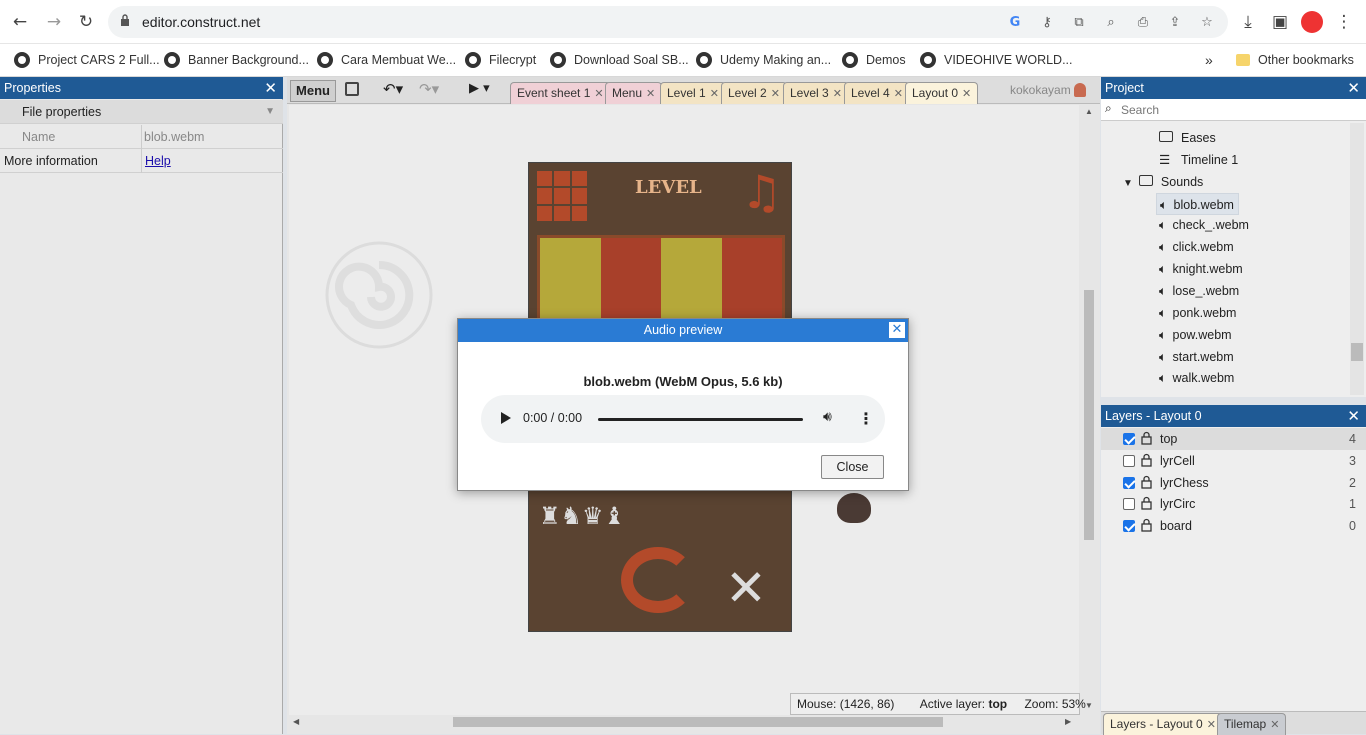 The height and width of the screenshot is (735, 1366). Describe the element at coordinates (1047, 22) in the screenshot. I see `key-icon: ⚷` at that location.